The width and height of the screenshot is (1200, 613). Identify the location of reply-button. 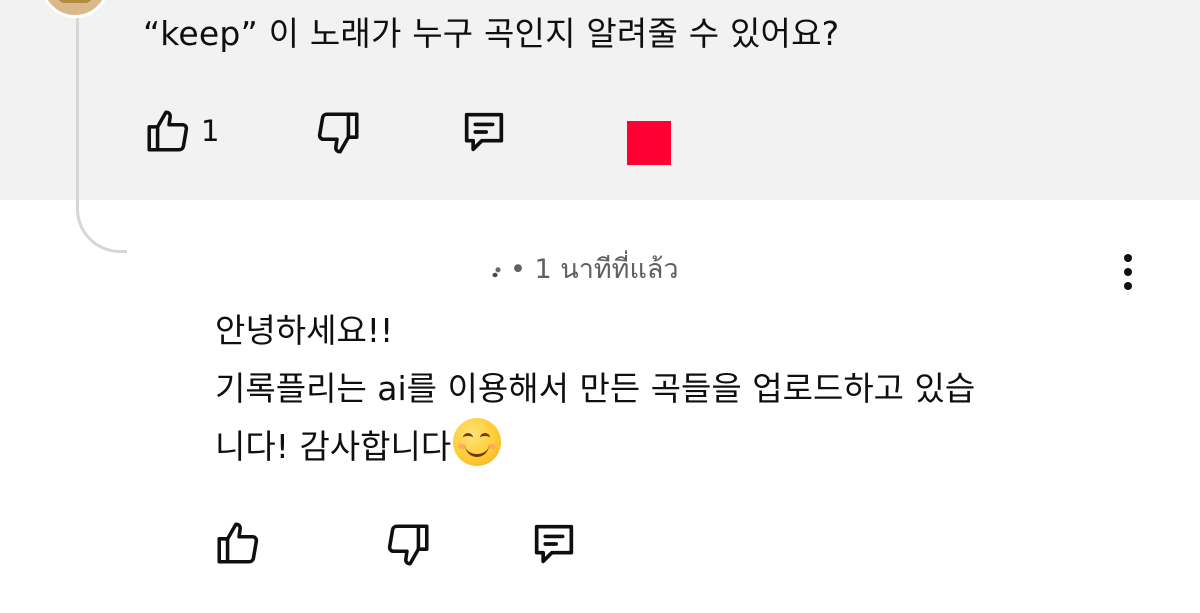
(484, 132).